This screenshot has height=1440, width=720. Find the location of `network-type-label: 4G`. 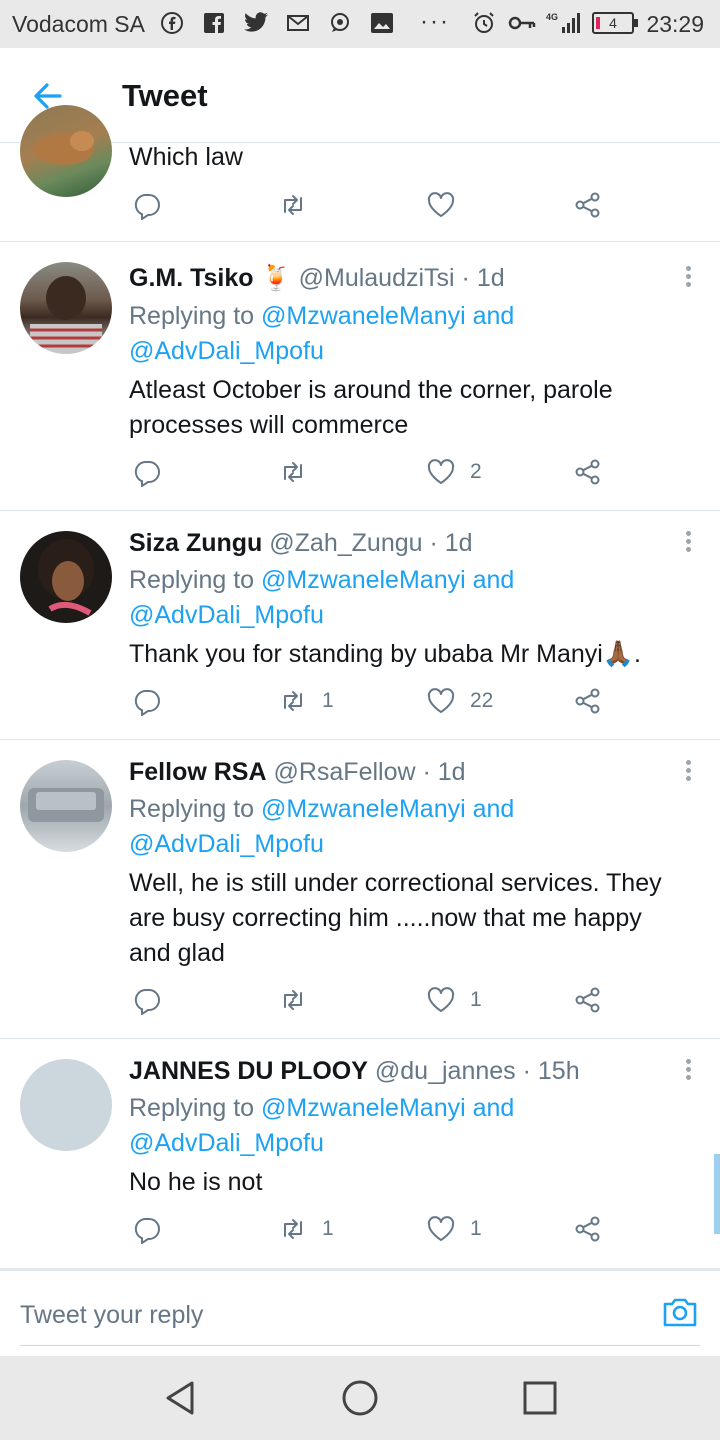

network-type-label: 4G is located at coordinates (552, 17).